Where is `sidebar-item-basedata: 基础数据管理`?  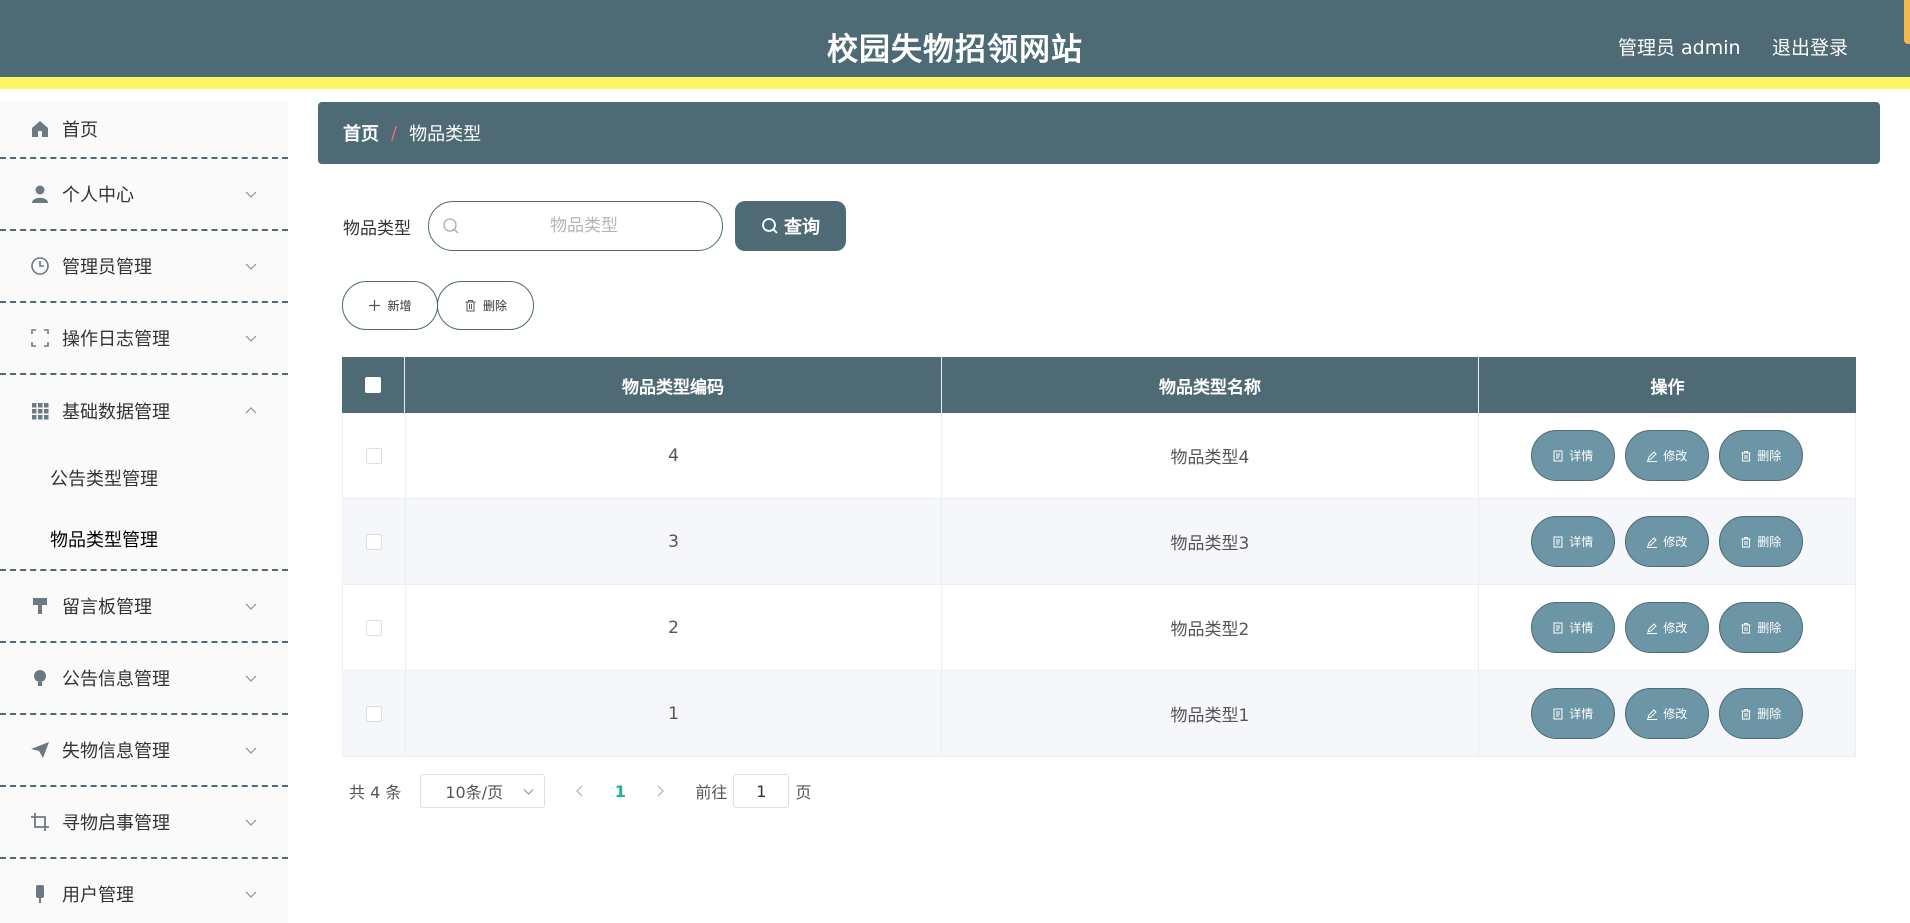 sidebar-item-basedata: 基础数据管理 is located at coordinates (144, 411).